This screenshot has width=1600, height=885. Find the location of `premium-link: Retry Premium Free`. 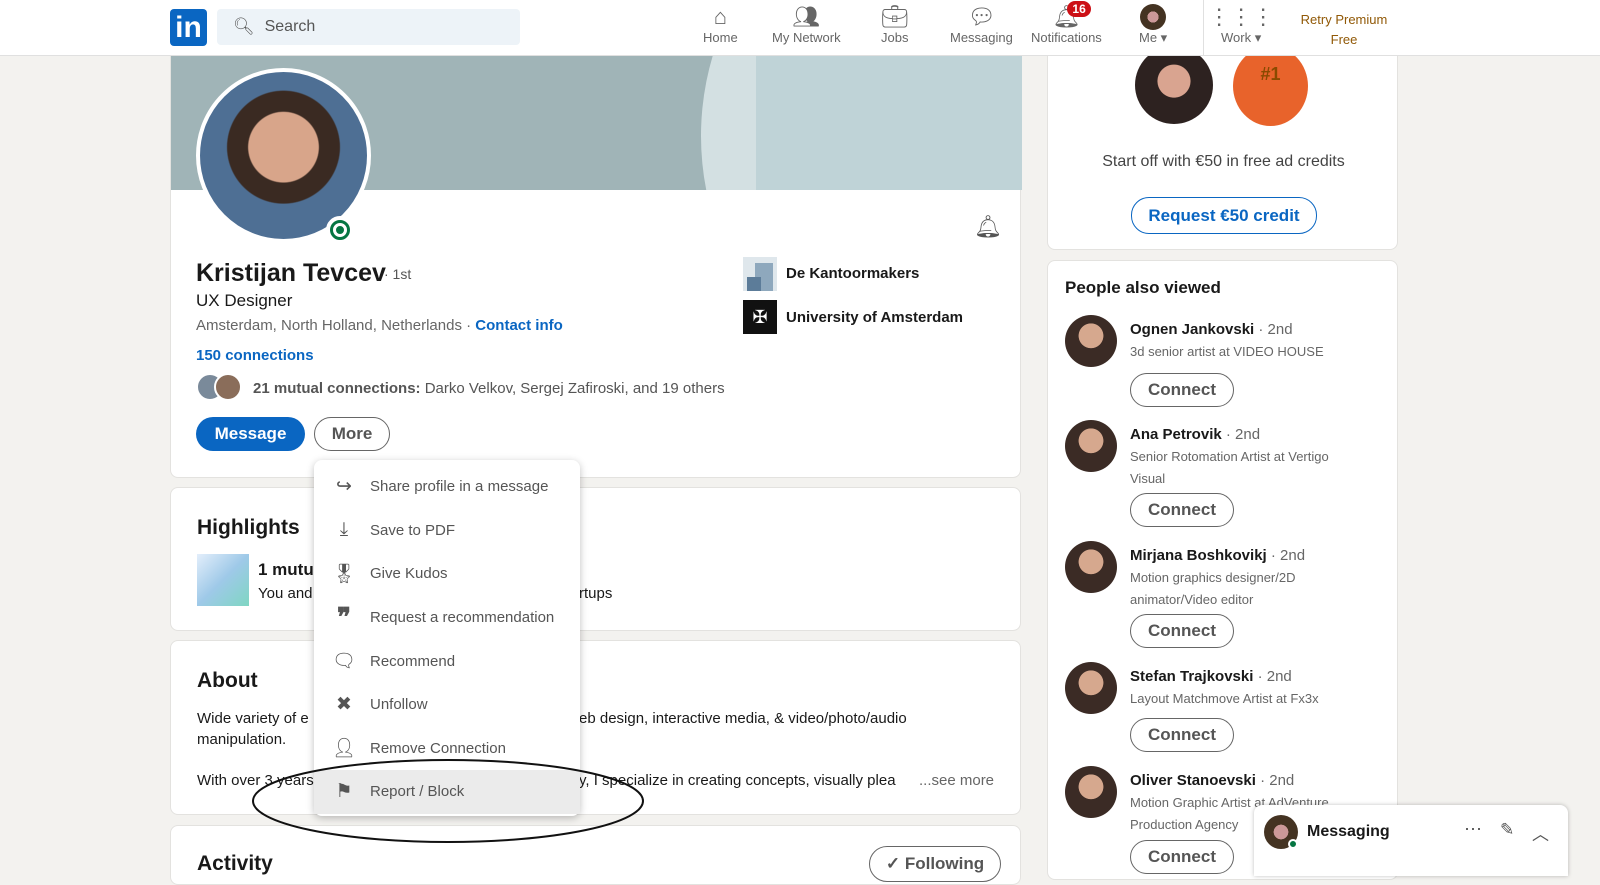

premium-link: Retry Premium Free is located at coordinates (1344, 30).